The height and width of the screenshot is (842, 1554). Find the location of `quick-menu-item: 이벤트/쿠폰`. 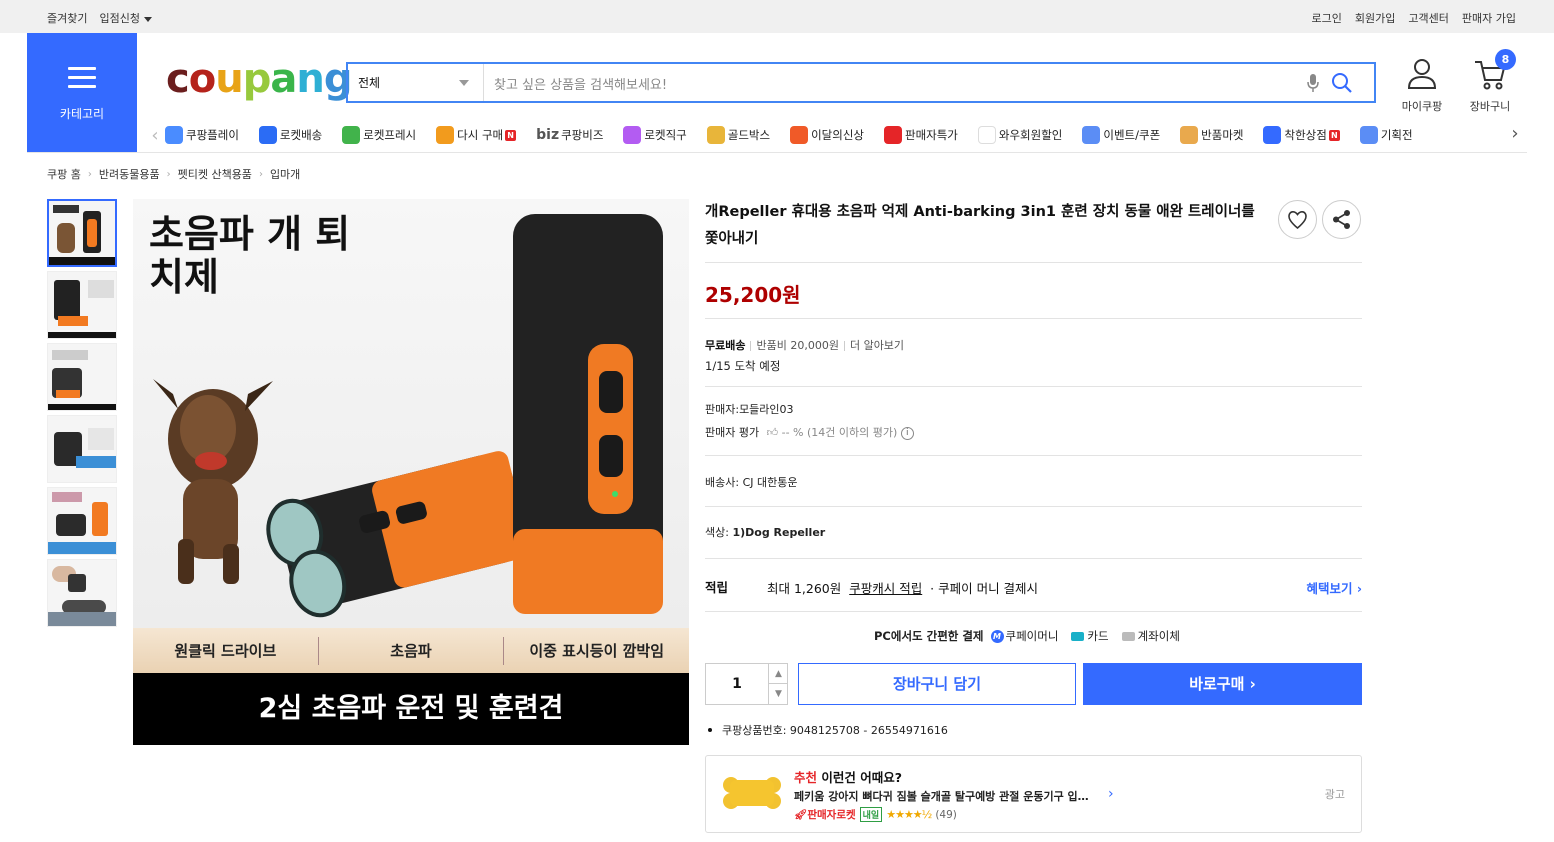

quick-menu-item: 이벤트/쿠폰 is located at coordinates (1121, 135).